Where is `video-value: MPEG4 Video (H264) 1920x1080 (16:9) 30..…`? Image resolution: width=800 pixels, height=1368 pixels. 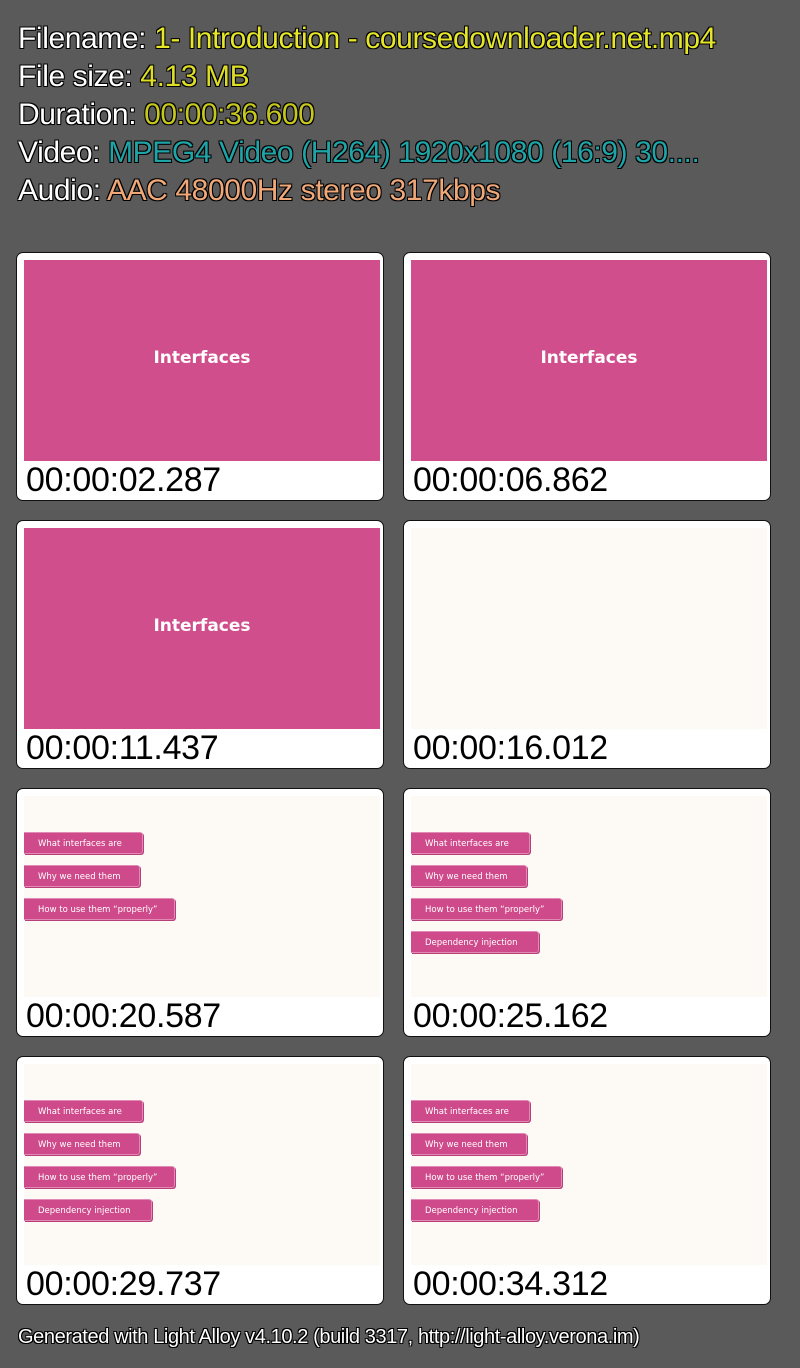
video-value: MPEG4 Video (H264) 1920x1080 (16:9) 30..… is located at coordinates (404, 152).